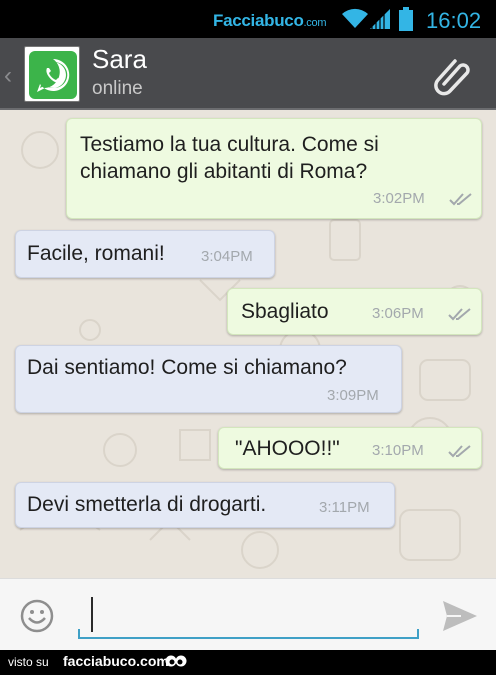 This screenshot has width=496, height=675. What do you see at coordinates (350, 448) in the screenshot?
I see `message-bubble-outgoing: "AHOOO!!" 3:10PM` at bounding box center [350, 448].